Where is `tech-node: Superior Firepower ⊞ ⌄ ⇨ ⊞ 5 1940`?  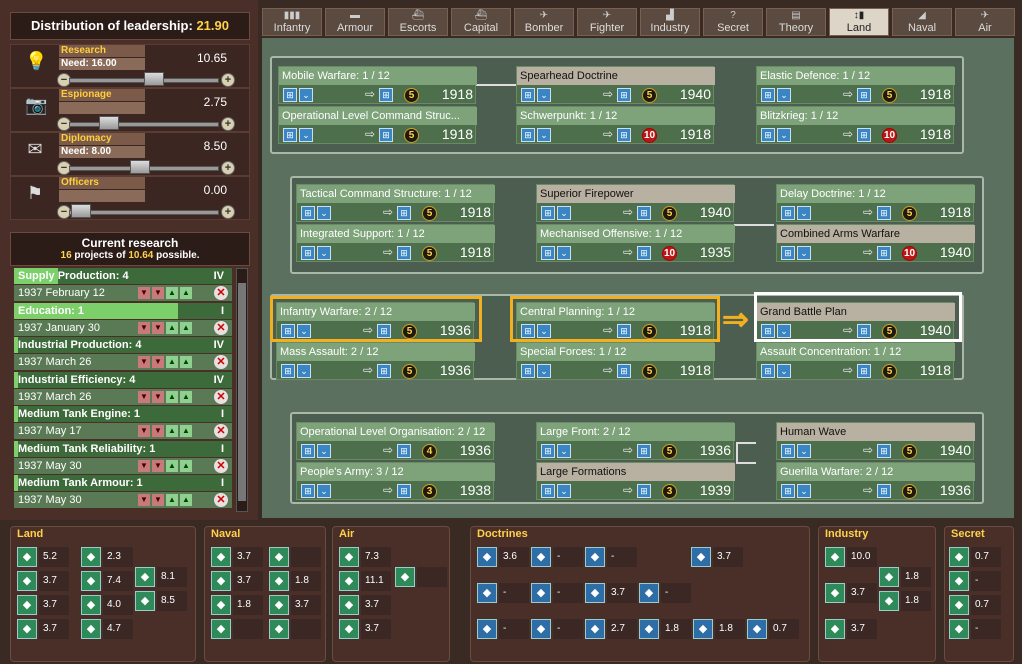 tech-node: Superior Firepower ⊞ ⌄ ⇨ ⊞ 5 1940 is located at coordinates (635, 203).